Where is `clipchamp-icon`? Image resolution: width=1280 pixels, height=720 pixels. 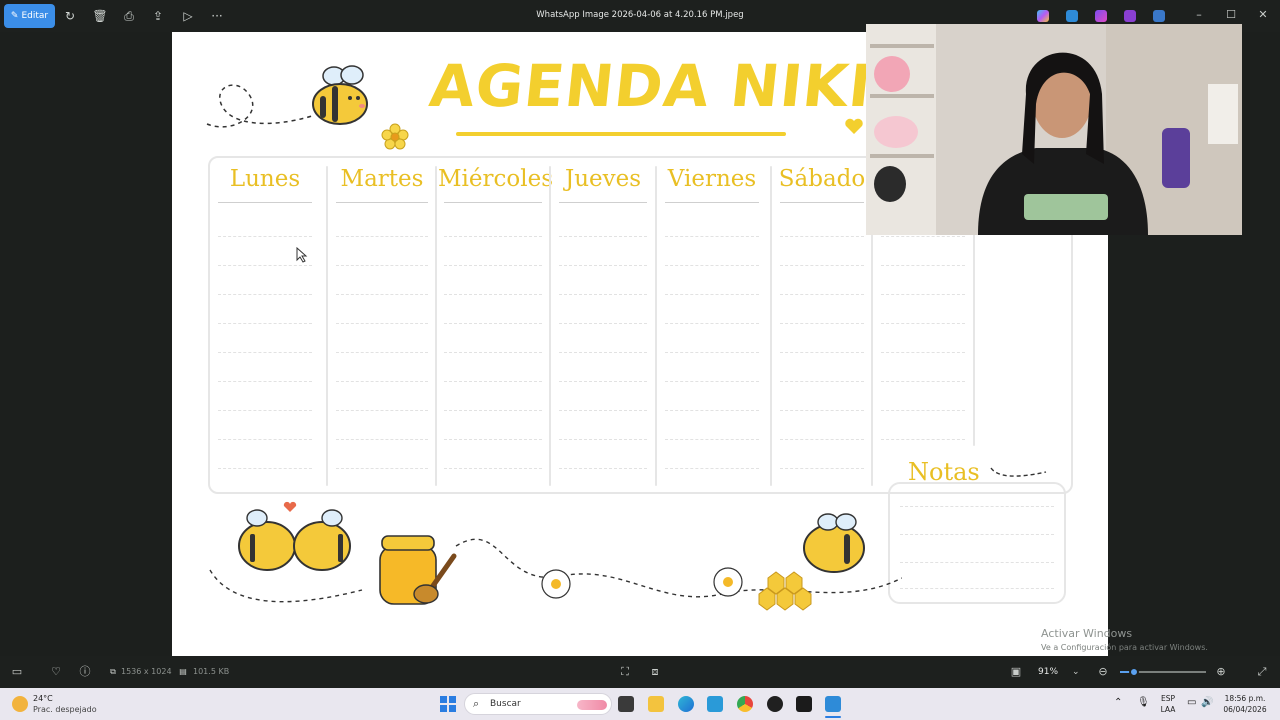
clipchamp-icon is located at coordinates (1101, 16).